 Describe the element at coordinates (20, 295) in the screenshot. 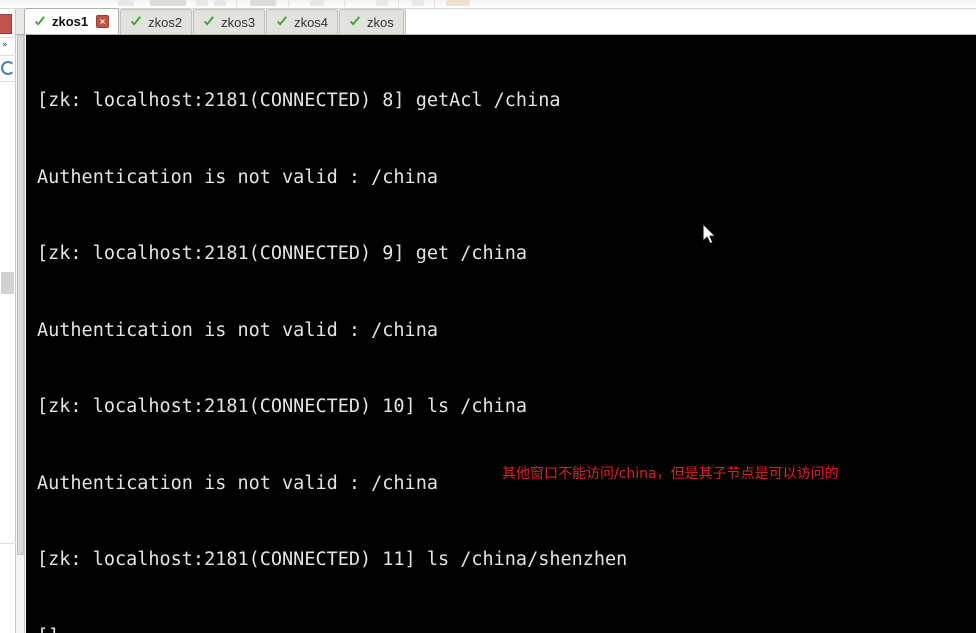

I see `terminal-scrollbar-thumb` at that location.